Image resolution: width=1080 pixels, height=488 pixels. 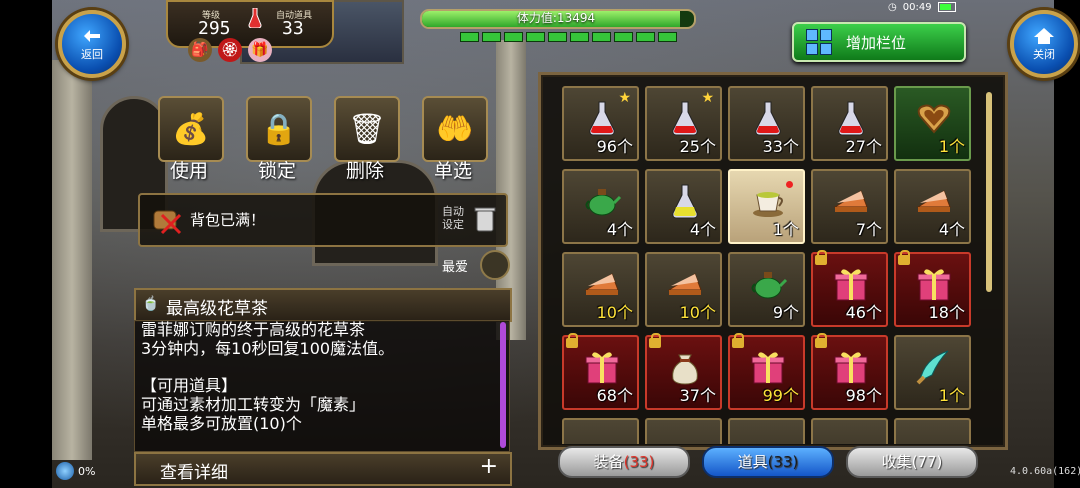 I want to click on description-line: 【可用道具】, so click(x=189, y=386).